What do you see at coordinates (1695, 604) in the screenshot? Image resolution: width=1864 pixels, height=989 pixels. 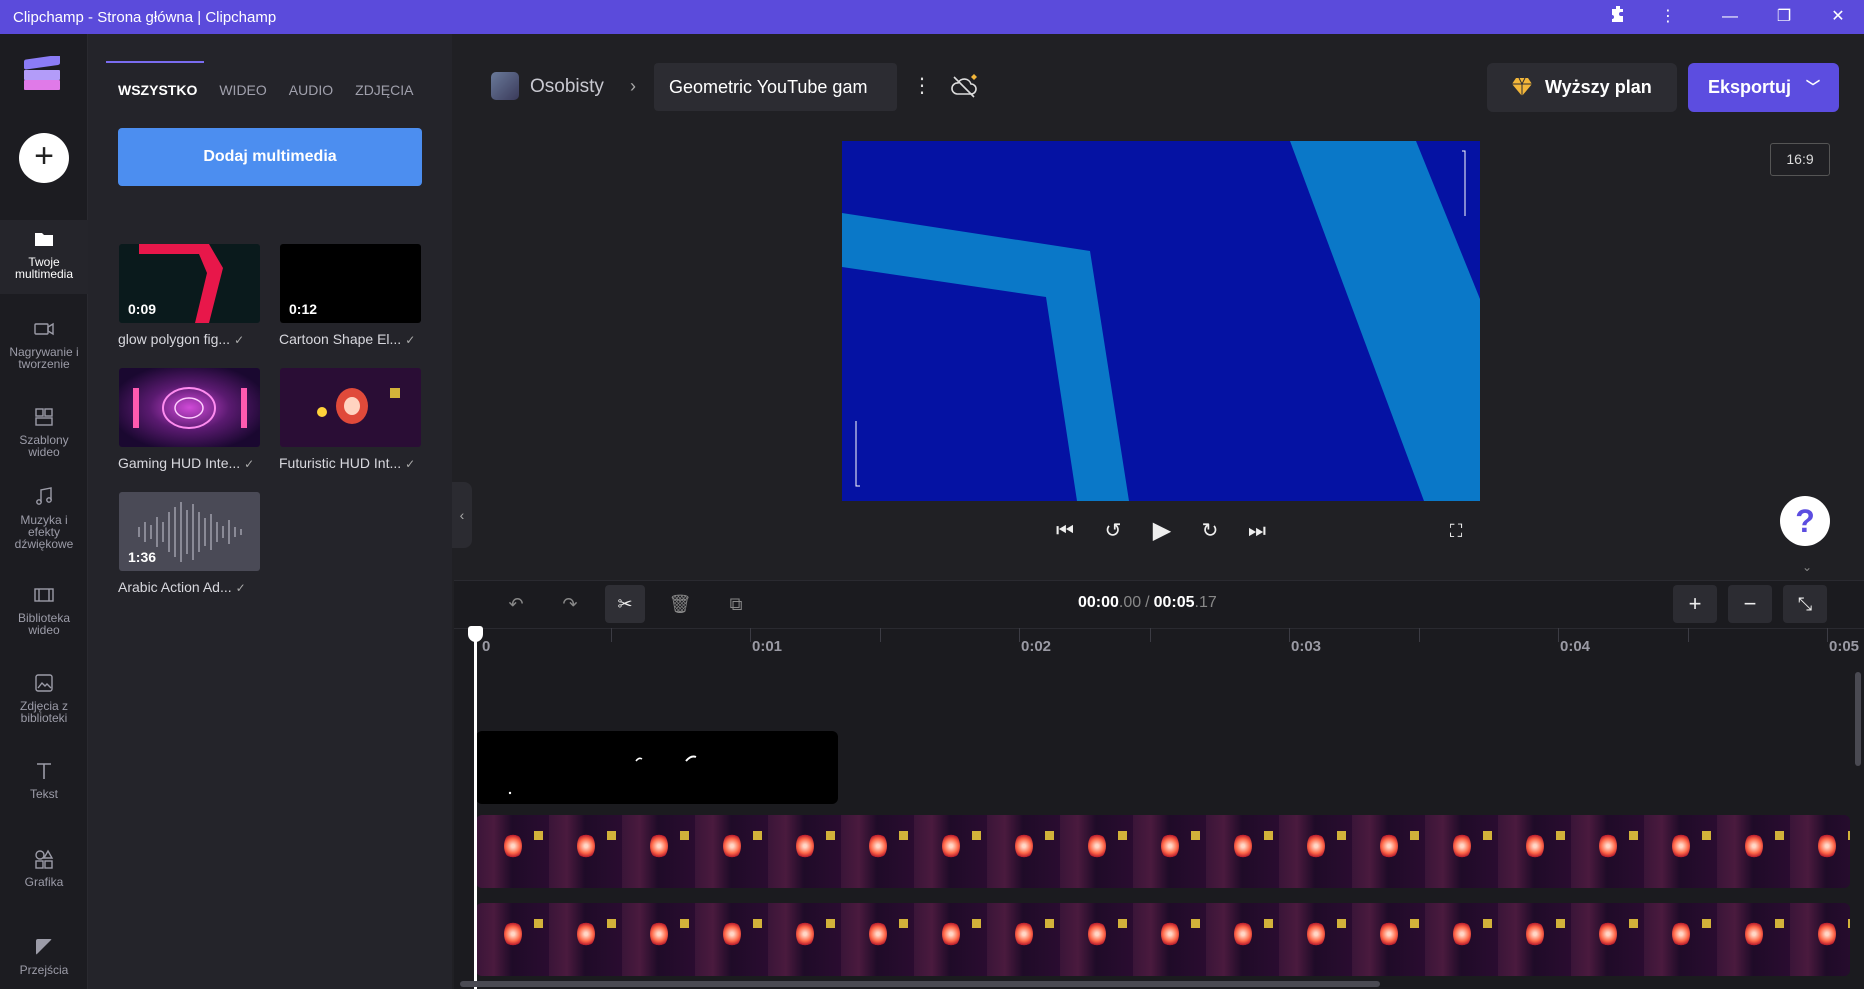 I see `zoom-in-button: +` at bounding box center [1695, 604].